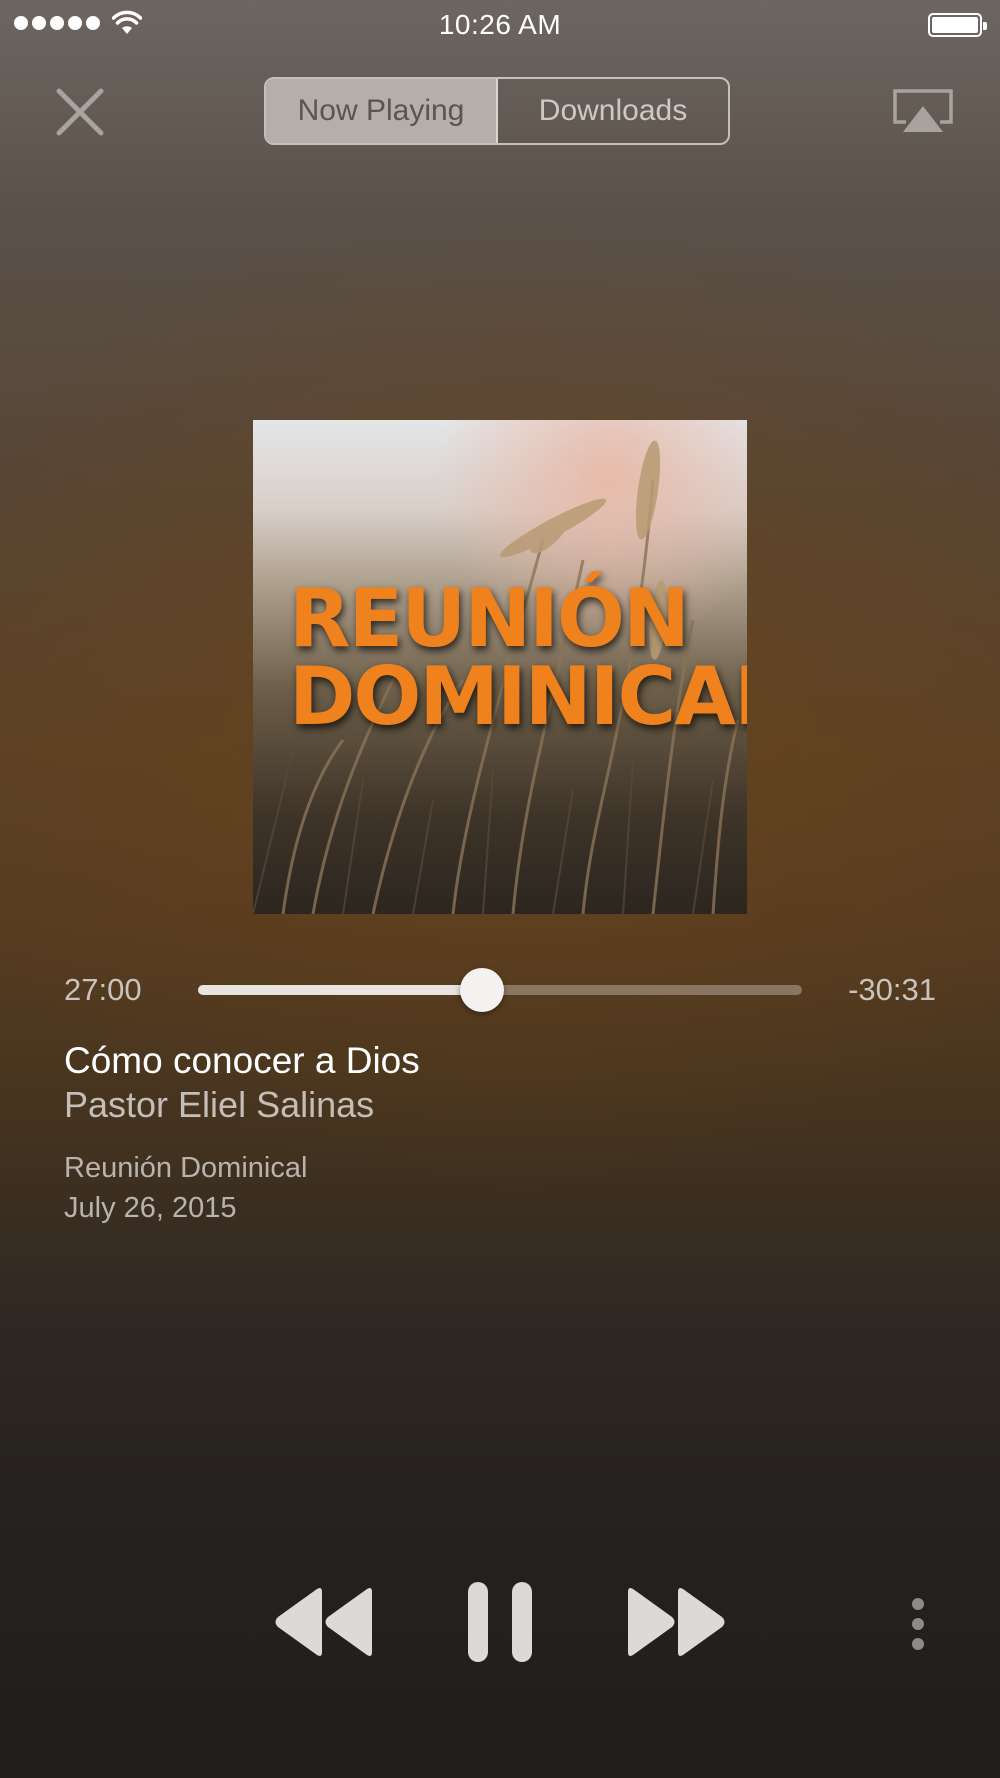 This screenshot has width=1000, height=1778. Describe the element at coordinates (892, 989) in the screenshot. I see `remaining-time: -30:31` at that location.